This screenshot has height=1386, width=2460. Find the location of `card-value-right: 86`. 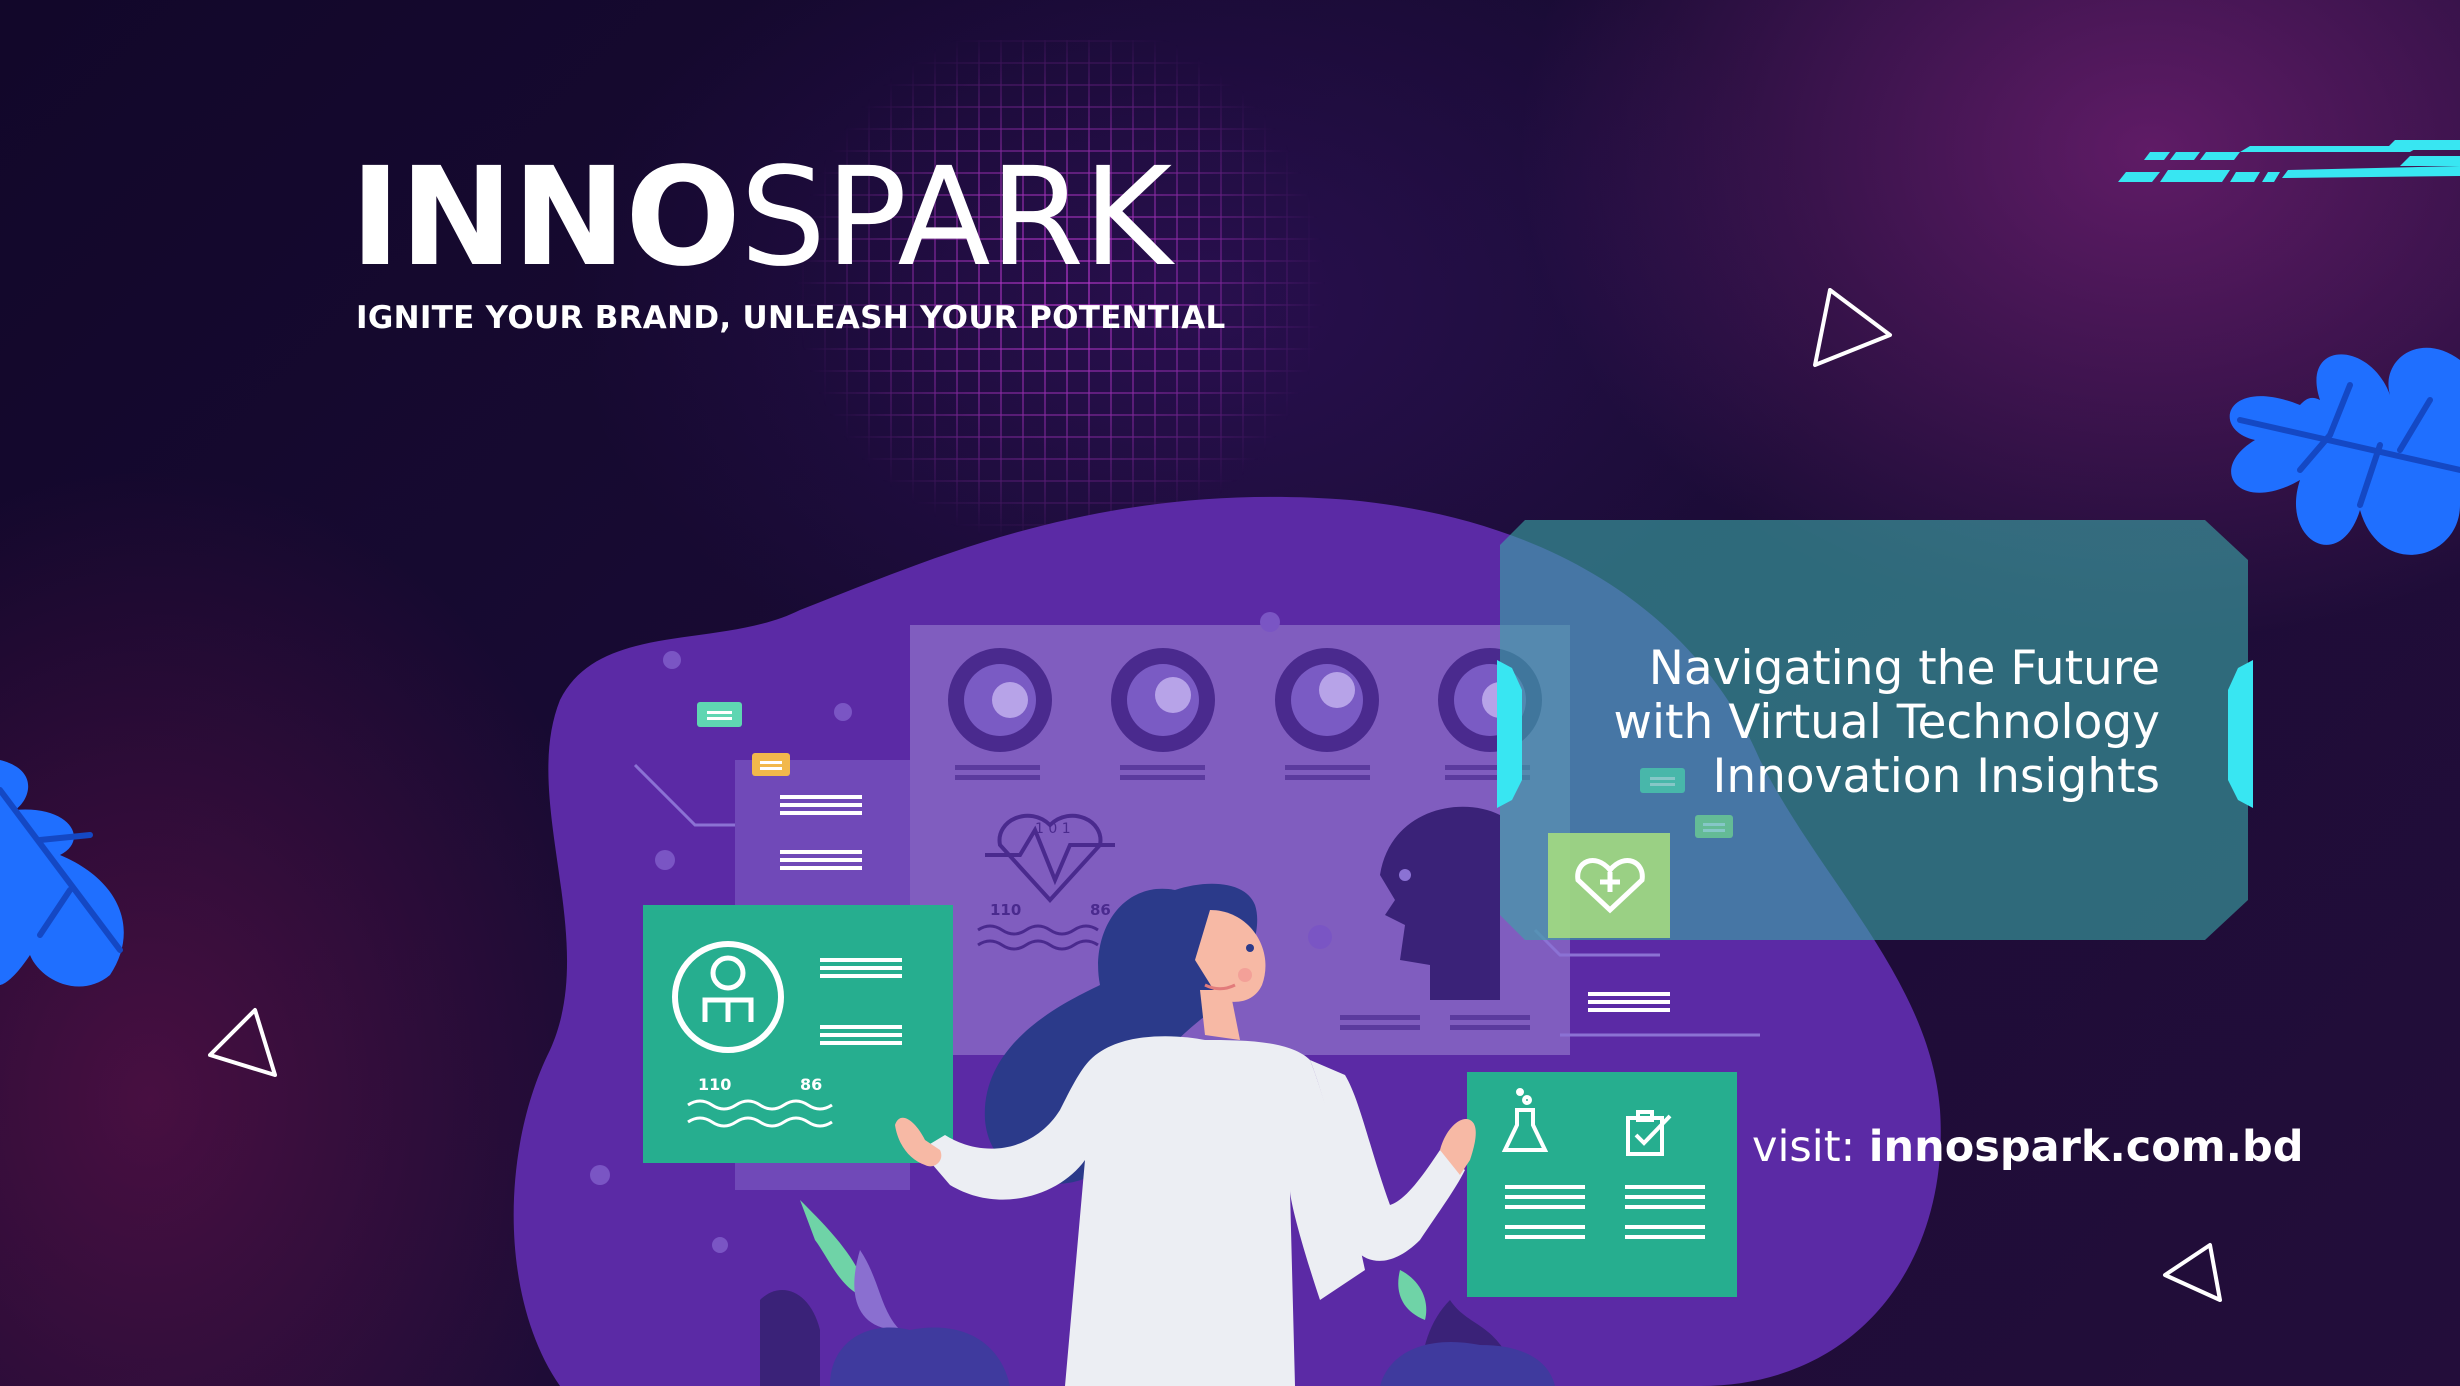

card-value-right: 86 is located at coordinates (811, 1084).